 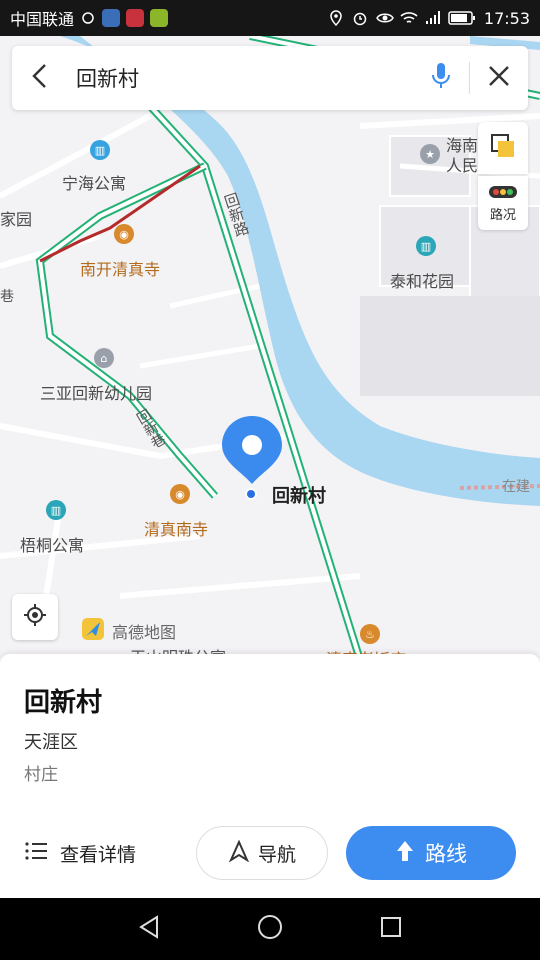 I want to click on search-input: 回新村, so click(x=240, y=78).